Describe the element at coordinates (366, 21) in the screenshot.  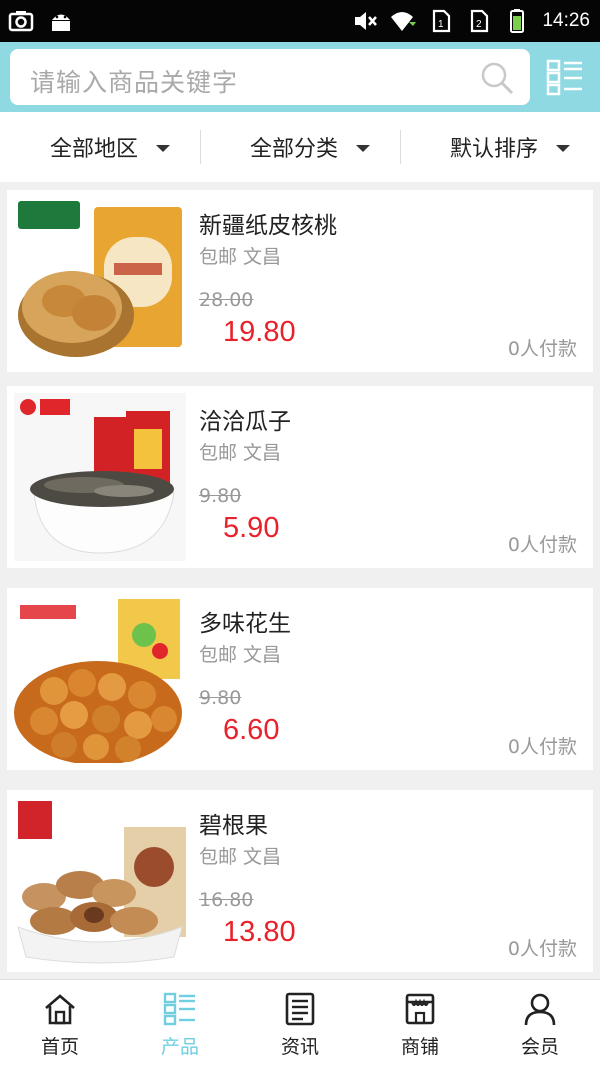
I see `mute-icon` at that location.